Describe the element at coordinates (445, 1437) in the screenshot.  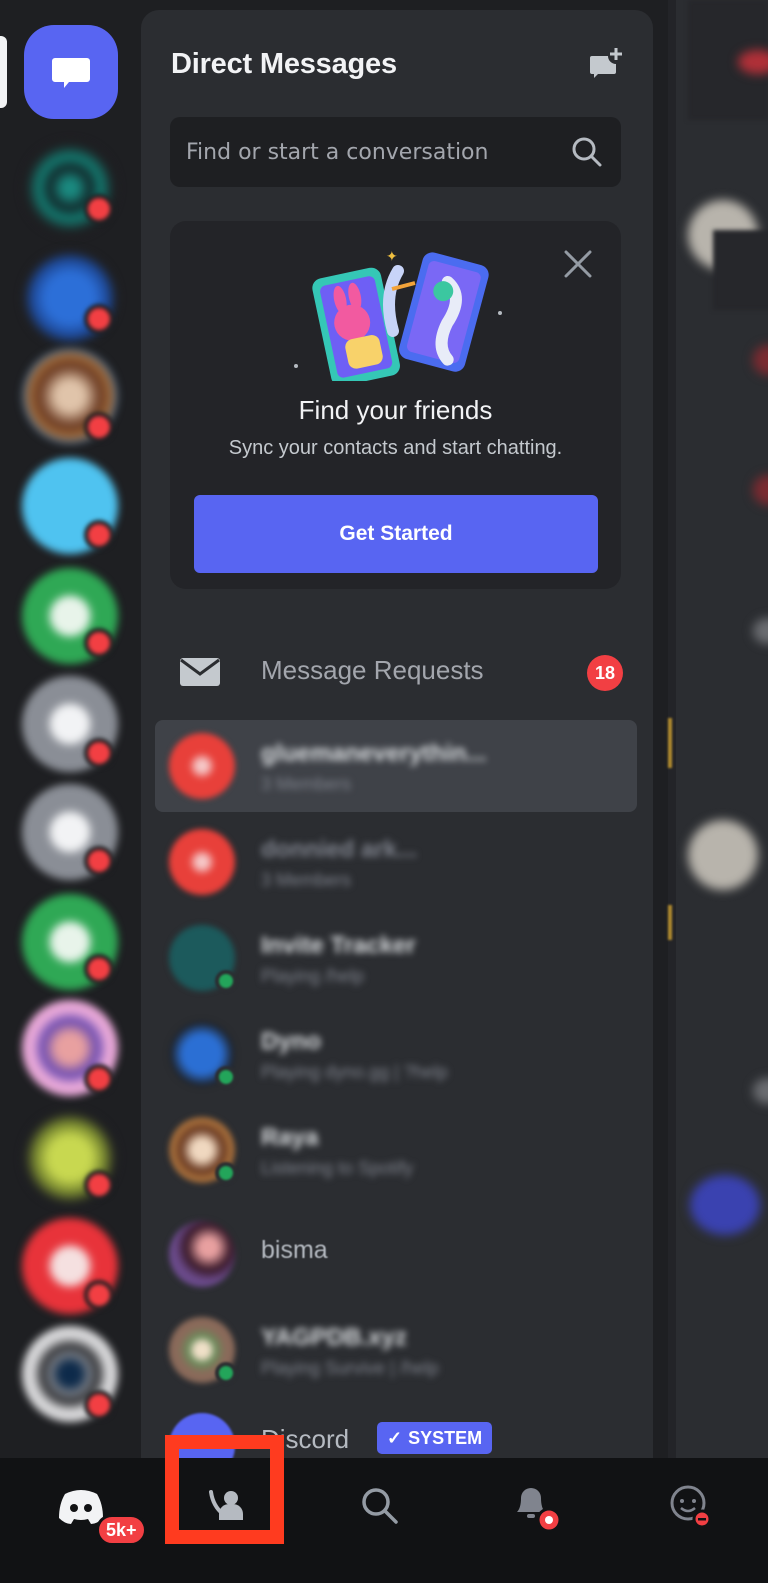
I see `system-label: SYSTEM` at that location.